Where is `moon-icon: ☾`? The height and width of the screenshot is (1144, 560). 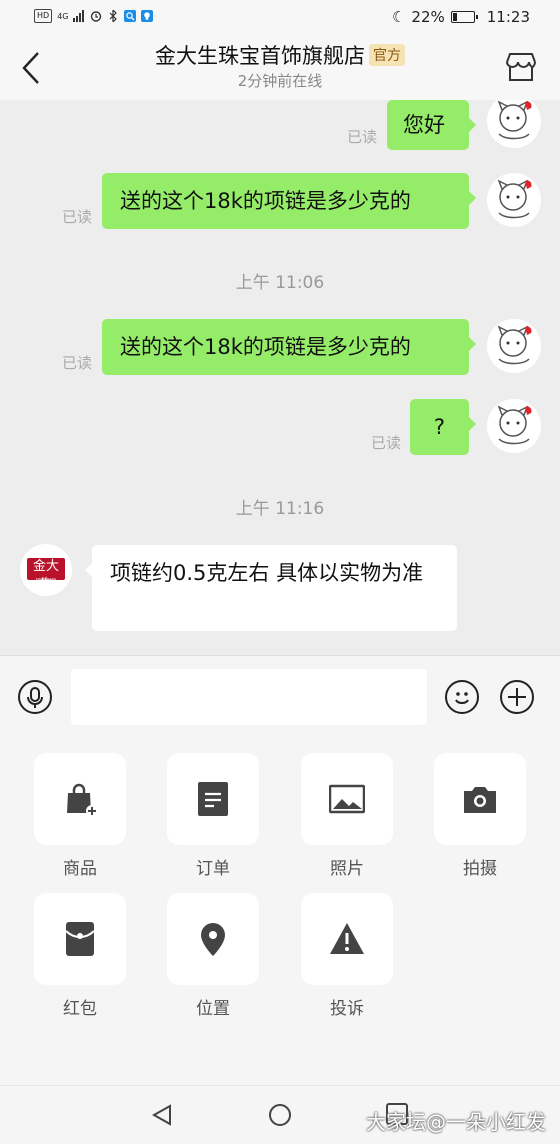 moon-icon: ☾ is located at coordinates (398, 17).